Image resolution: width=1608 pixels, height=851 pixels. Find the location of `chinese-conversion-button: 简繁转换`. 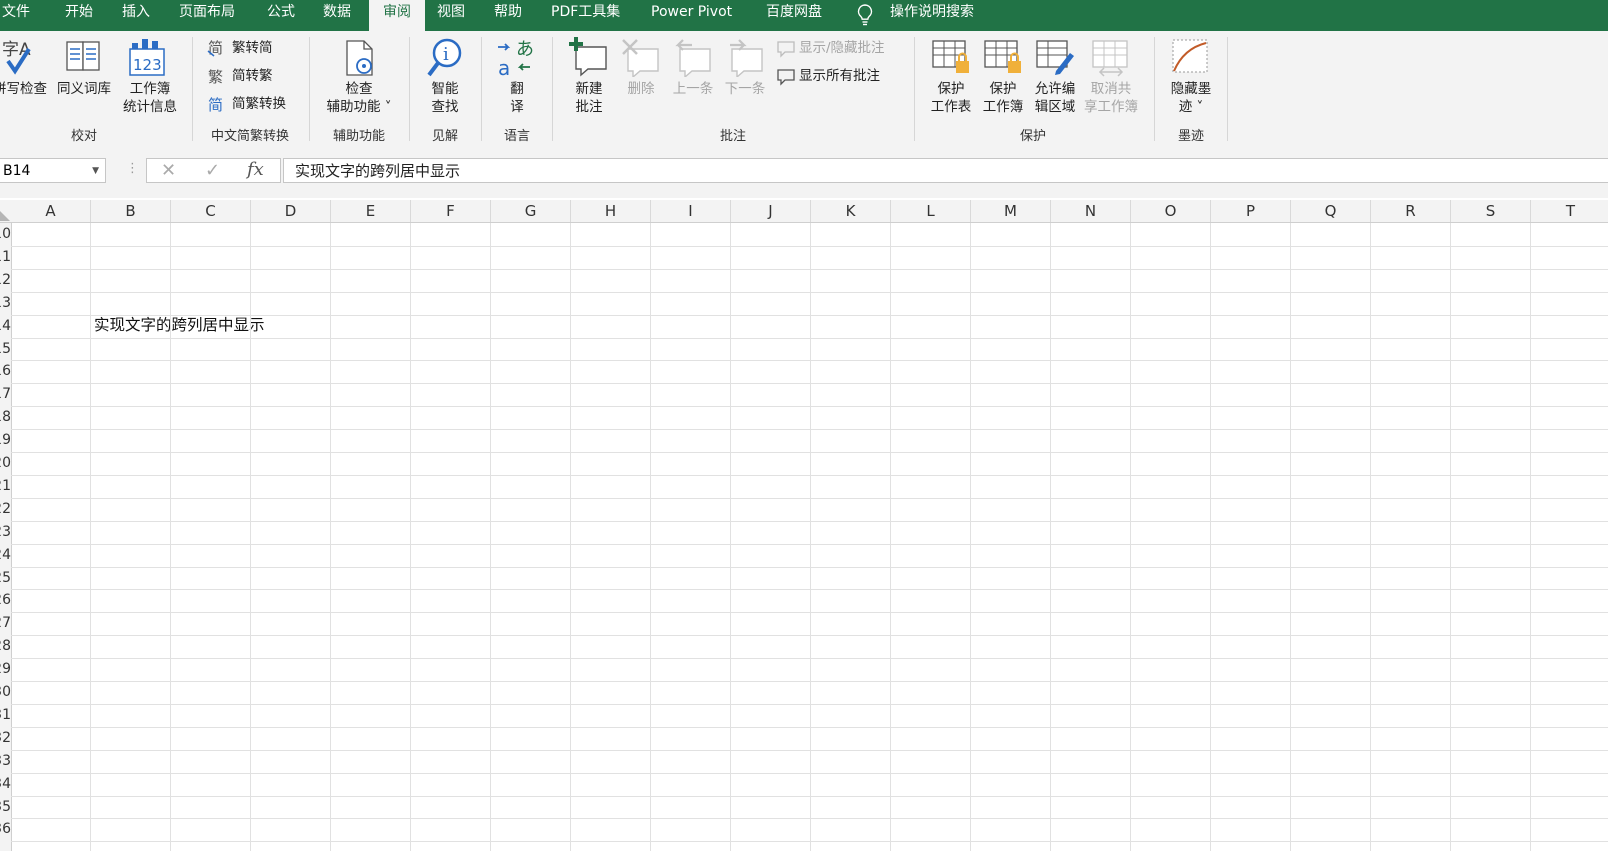

chinese-conversion-button: 简繁转换 is located at coordinates (259, 104).